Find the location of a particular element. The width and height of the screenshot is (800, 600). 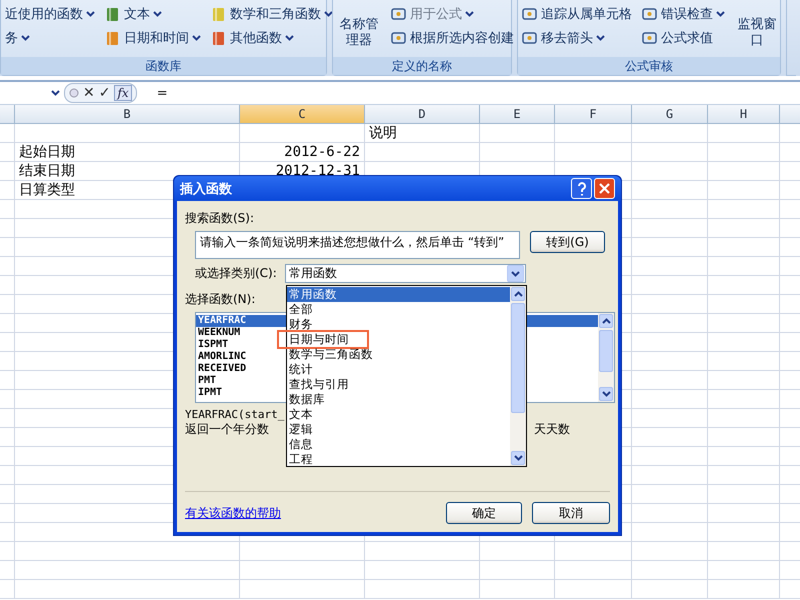

close-icon is located at coordinates (604, 188).